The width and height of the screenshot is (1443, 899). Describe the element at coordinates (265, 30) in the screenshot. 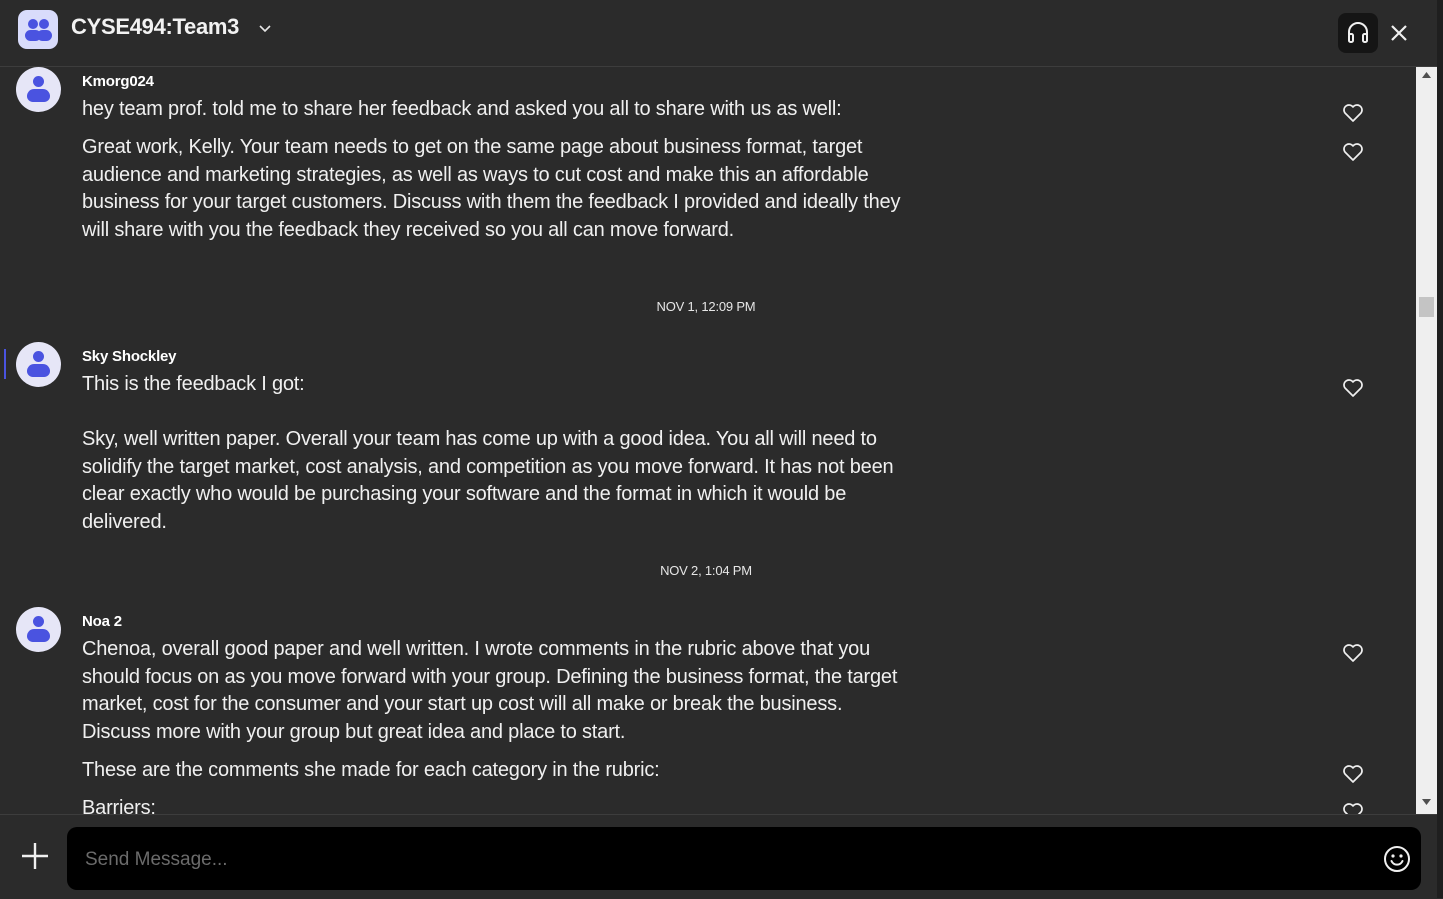

I see `chevron-down-icon` at that location.